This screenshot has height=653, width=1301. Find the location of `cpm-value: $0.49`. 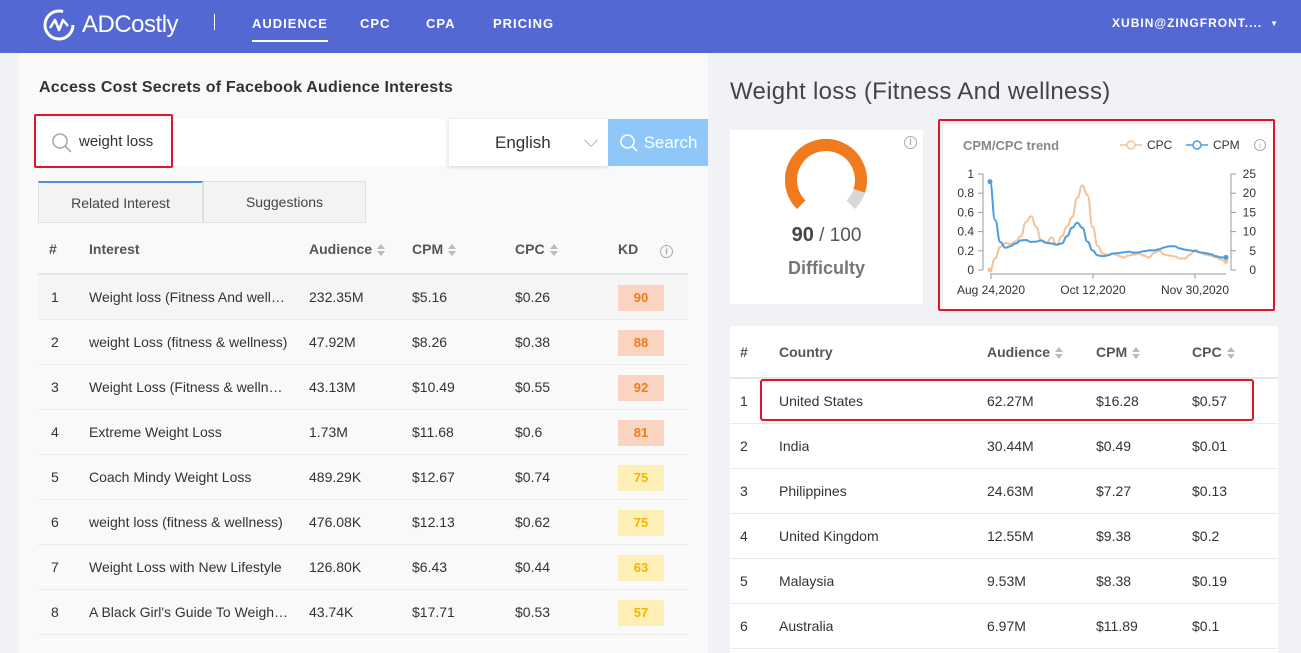

cpm-value: $0.49 is located at coordinates (1114, 446).